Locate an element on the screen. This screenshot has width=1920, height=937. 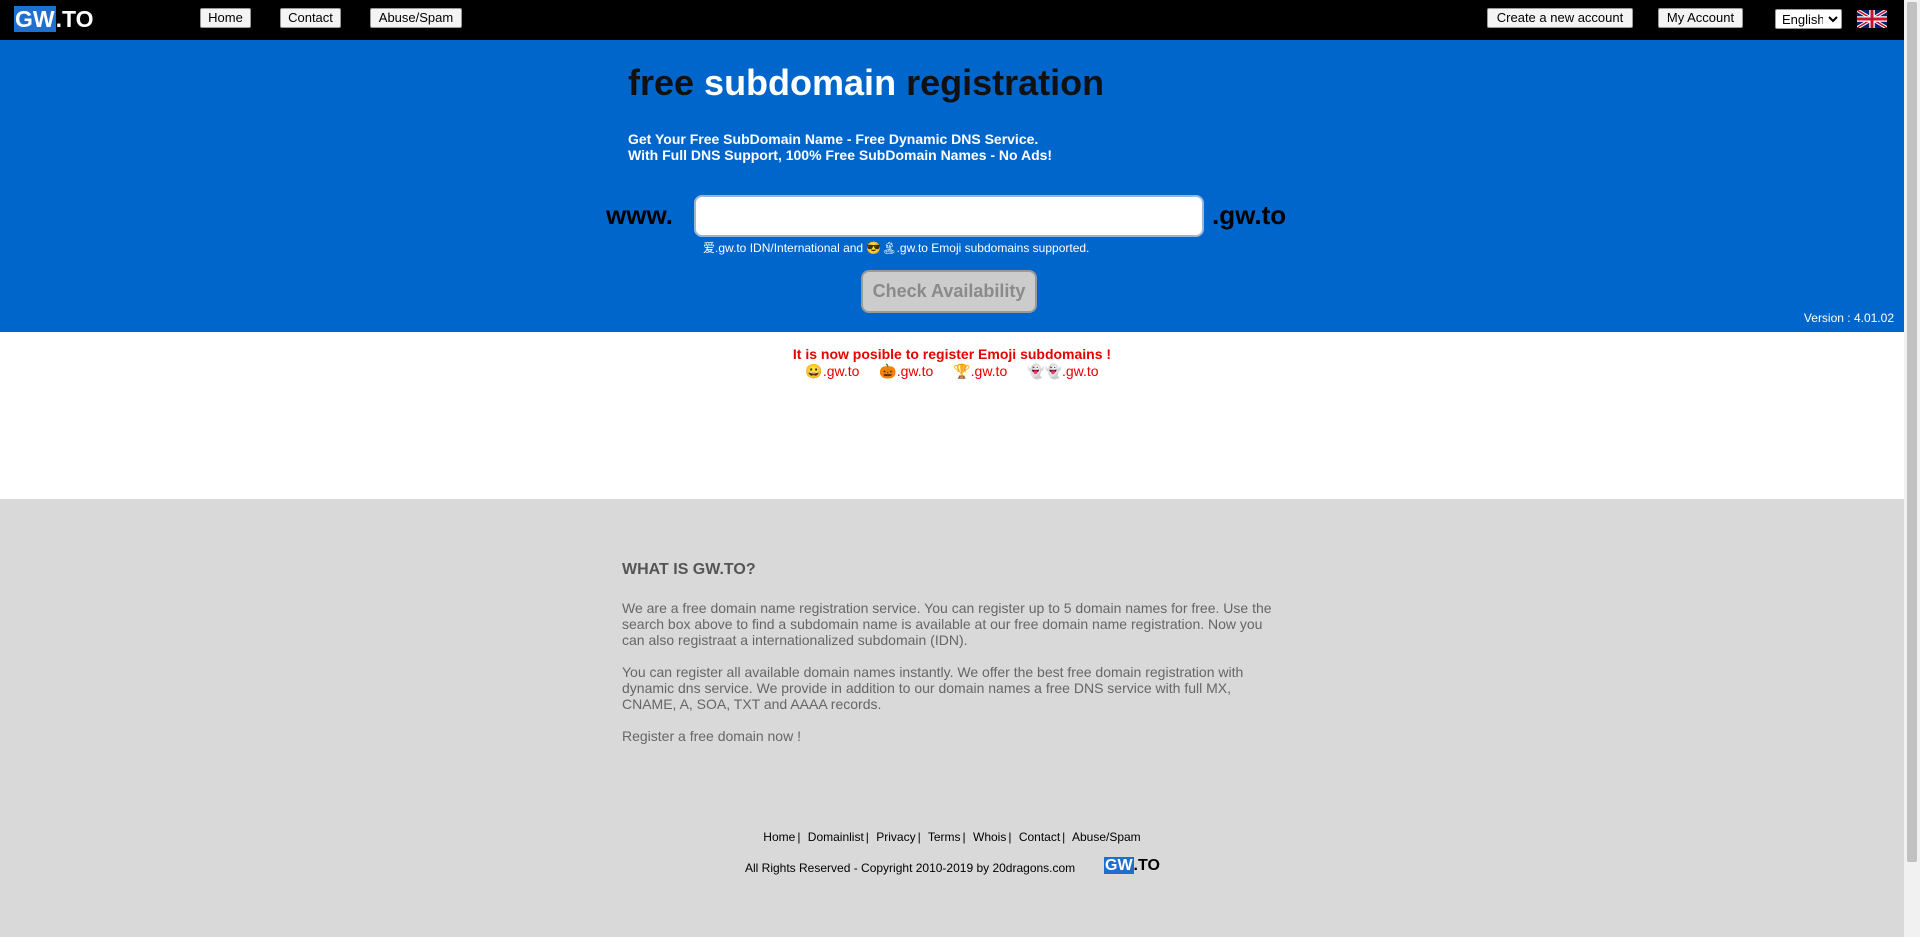
footer-logo: GW.TO is located at coordinates (1132, 866).